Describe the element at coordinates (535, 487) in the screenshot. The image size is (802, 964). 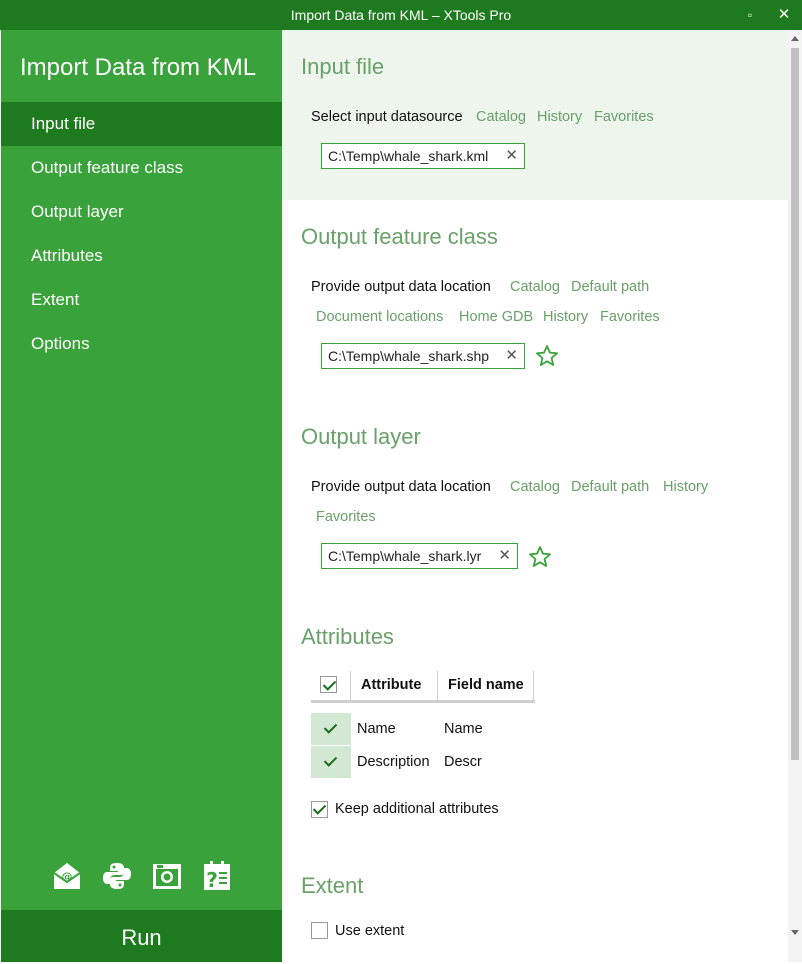
I see `output-layer-catalog-link: Catalog` at that location.